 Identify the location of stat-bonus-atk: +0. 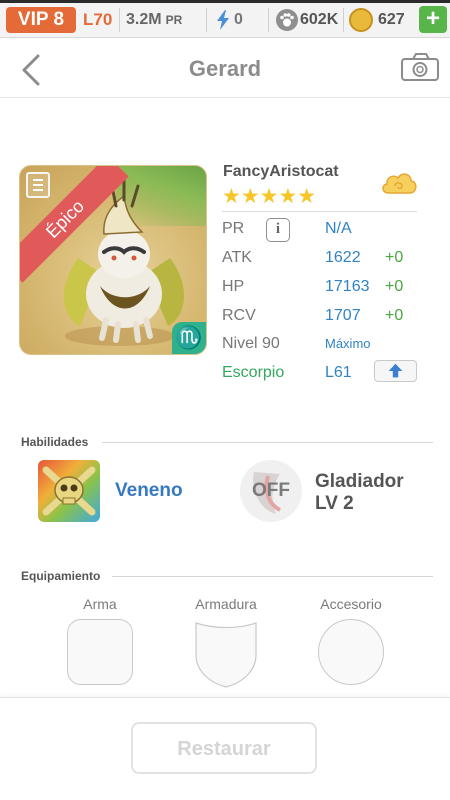
(394, 257).